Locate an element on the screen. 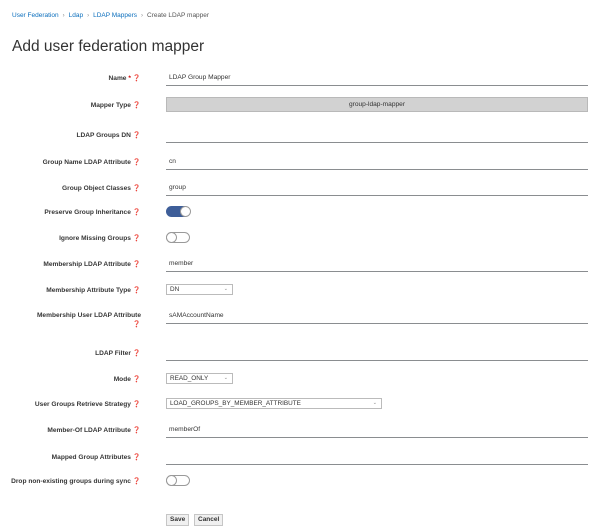  member-of-attr-label: Member-Of LDAP Attribute ❓ is located at coordinates (94, 430).